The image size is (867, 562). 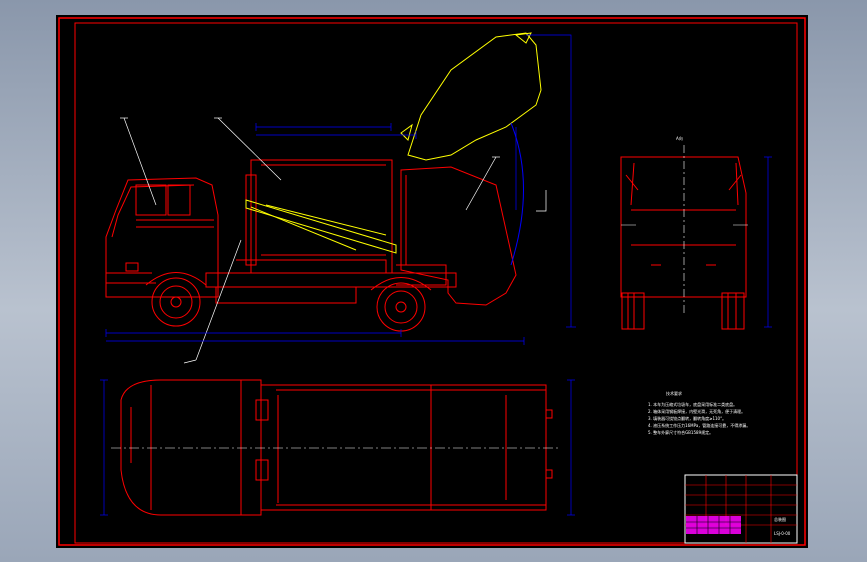 What do you see at coordinates (517, 194) in the screenshot?
I see `rotation-arc` at bounding box center [517, 194].